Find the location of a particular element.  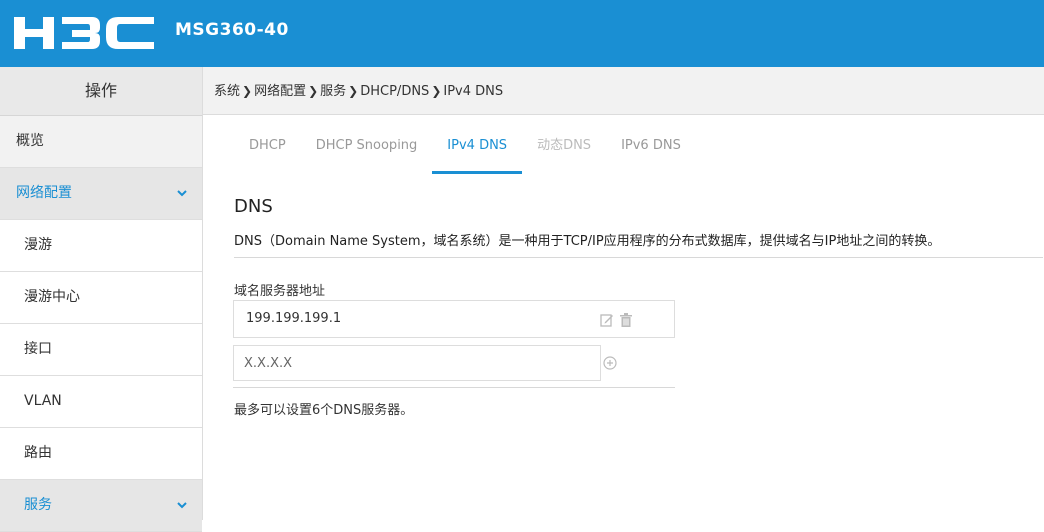

trash-icon is located at coordinates (626, 320).